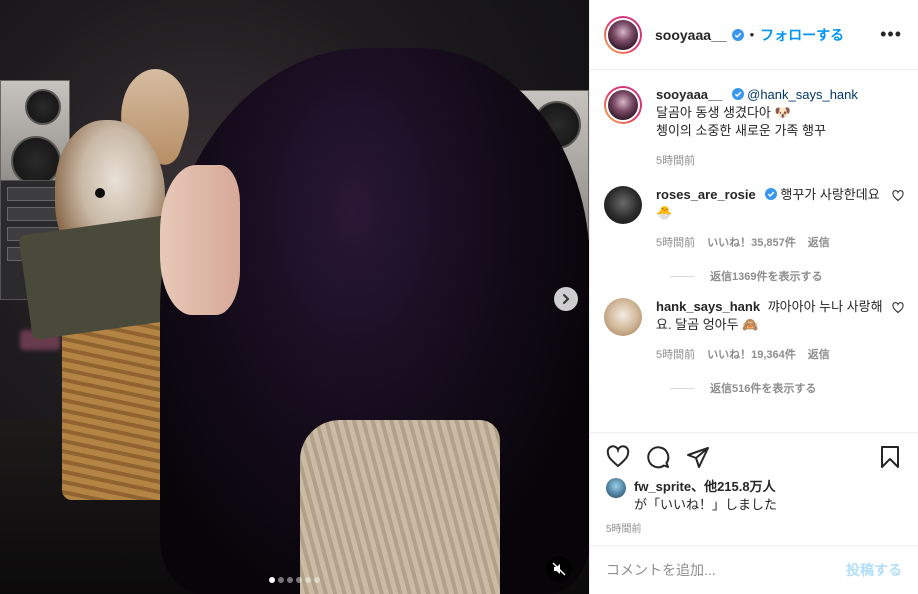 This screenshot has height=594, width=918. I want to click on header-username: sooyaaa__, so click(691, 35).